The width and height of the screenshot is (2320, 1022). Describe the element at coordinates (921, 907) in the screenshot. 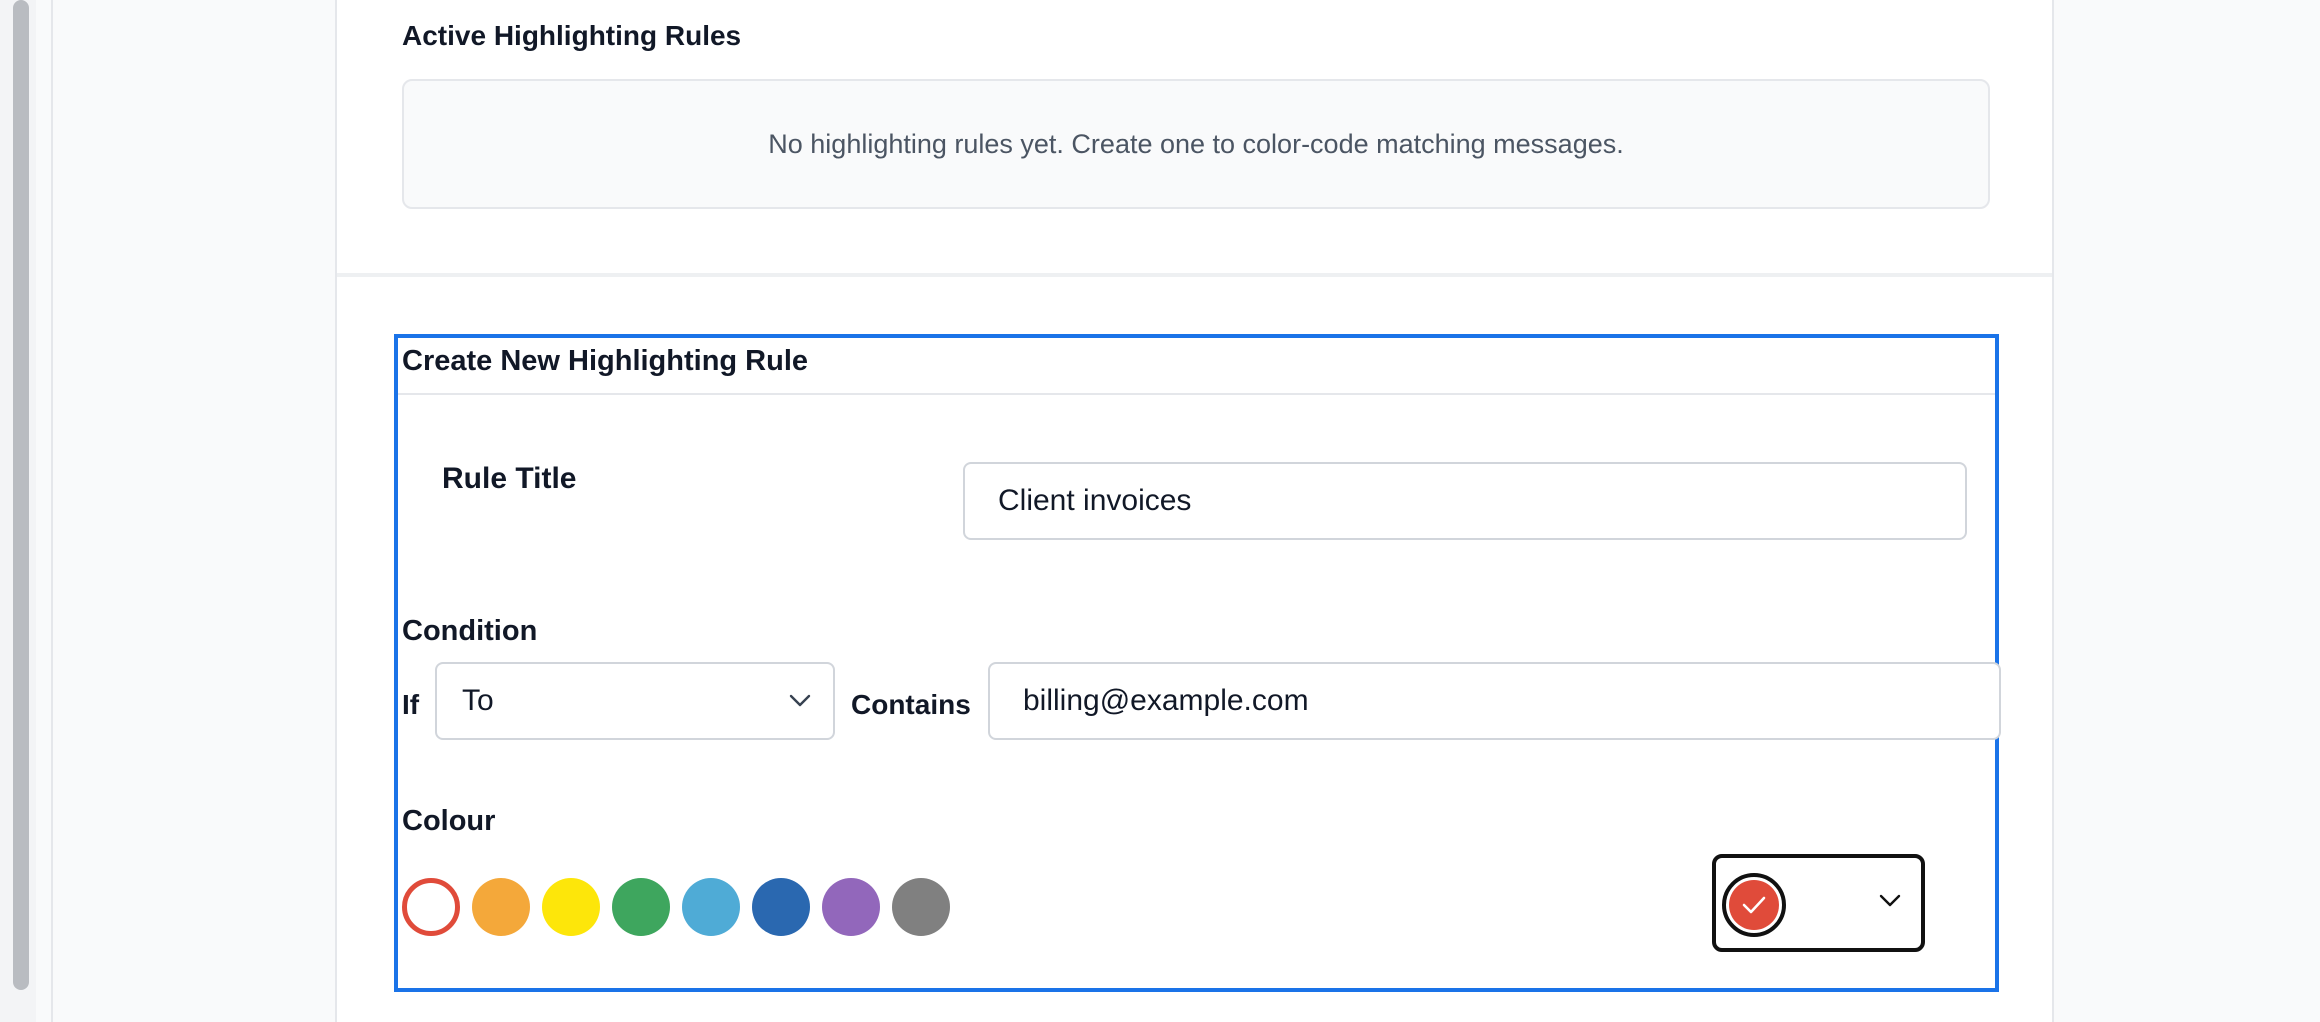

I see `colour-swatch-grey` at that location.